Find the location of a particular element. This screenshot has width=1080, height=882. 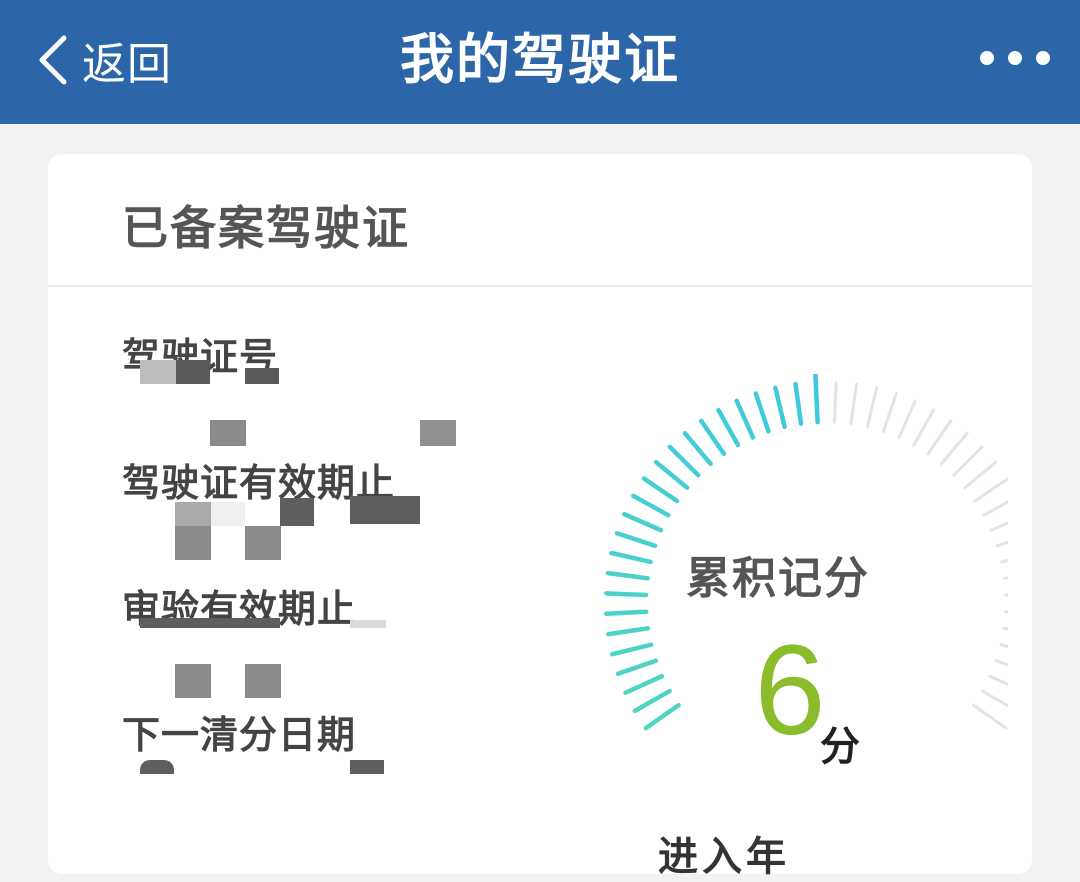

page-title: 我的驾驶证 is located at coordinates (540, 59).